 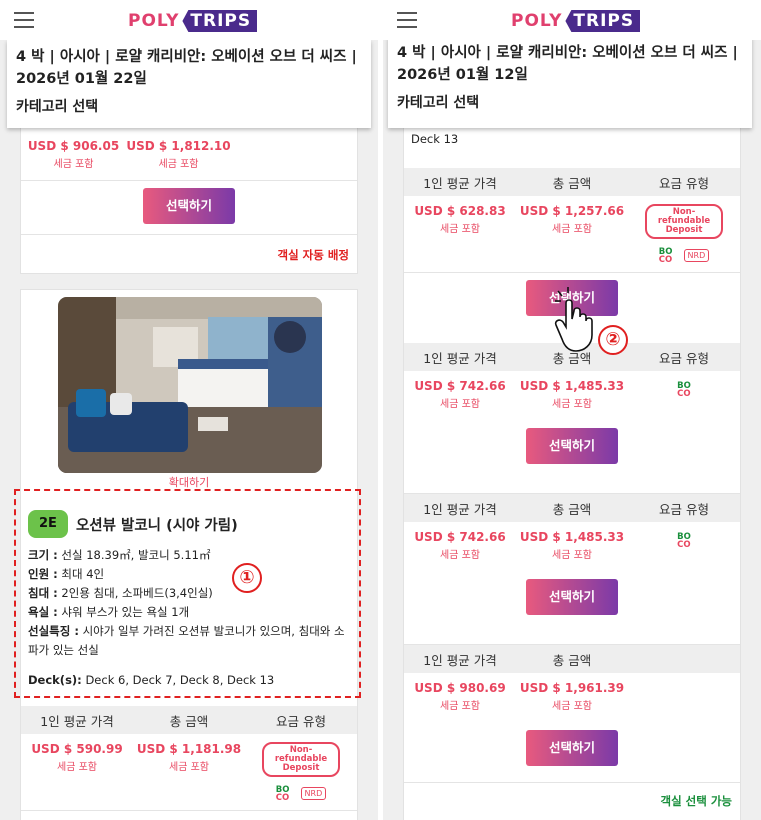 What do you see at coordinates (613, 340) in the screenshot?
I see `annotation-2: ②` at bounding box center [613, 340].